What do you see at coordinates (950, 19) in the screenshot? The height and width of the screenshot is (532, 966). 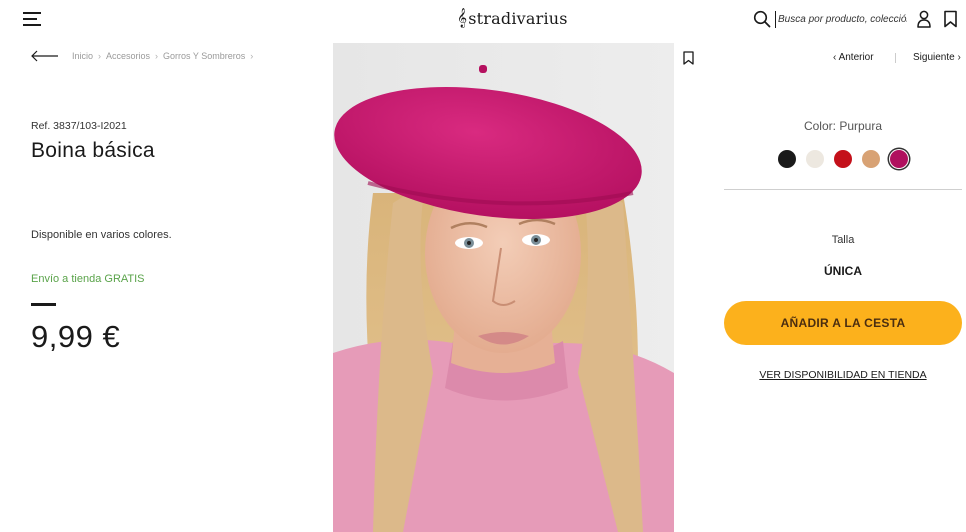 I see `wishlist-icon` at bounding box center [950, 19].